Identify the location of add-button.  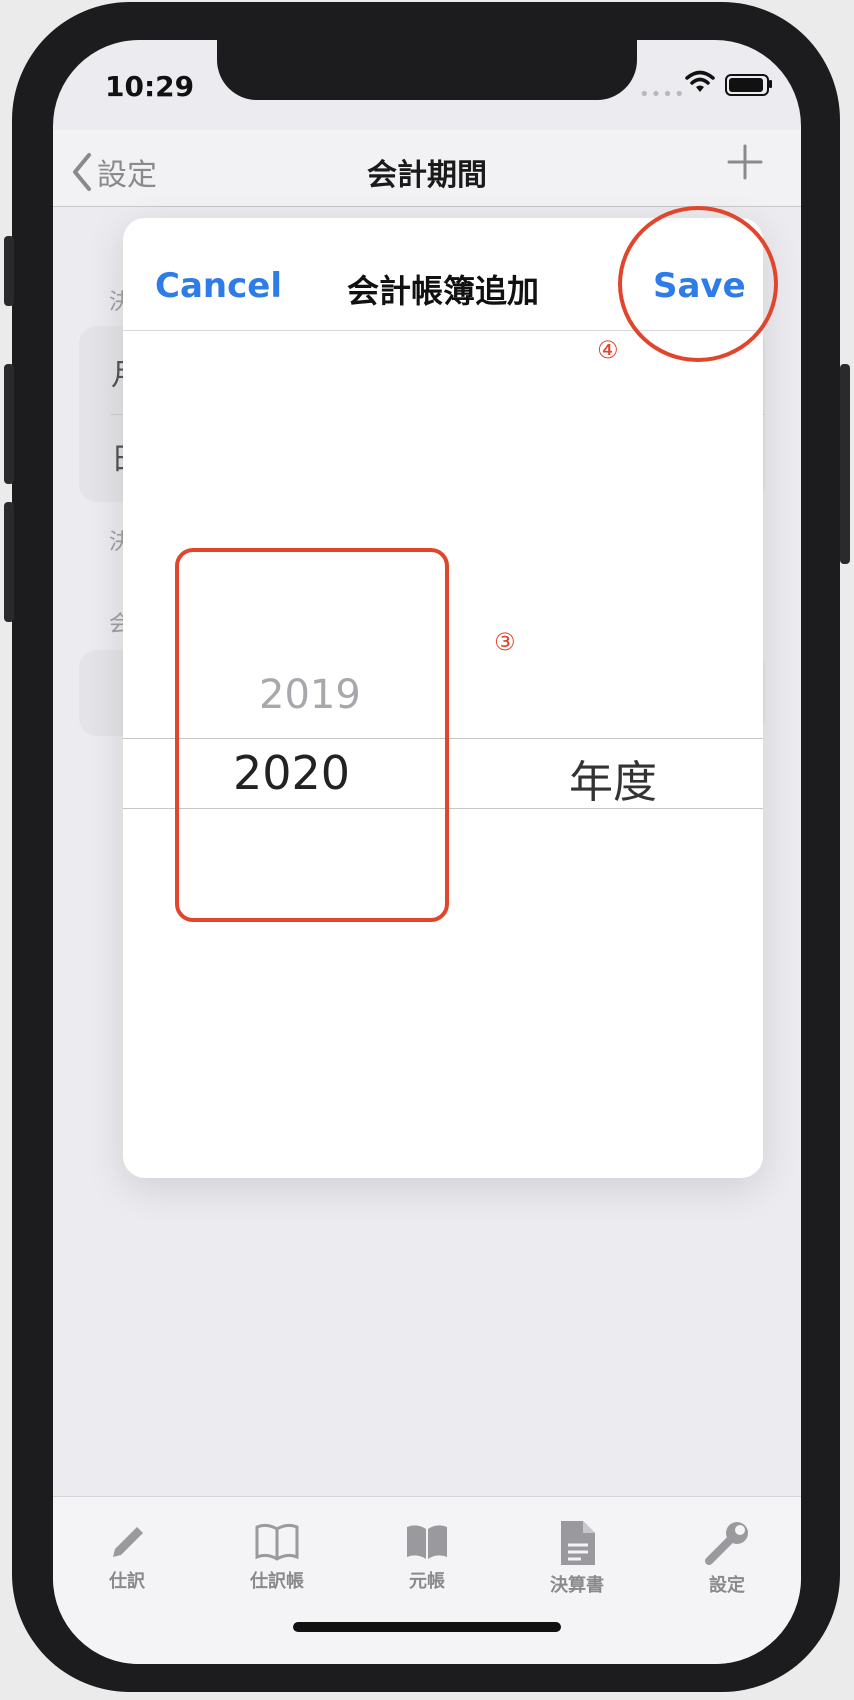
(745, 166).